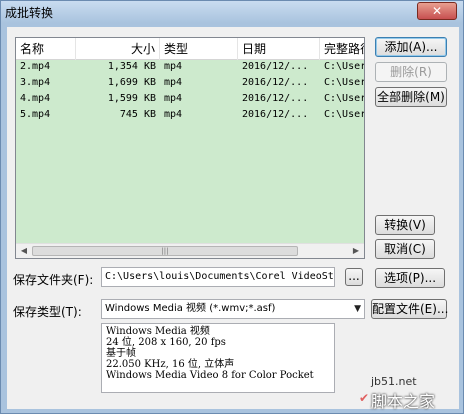  I want to click on column-header-date: 日期, so click(279, 49).